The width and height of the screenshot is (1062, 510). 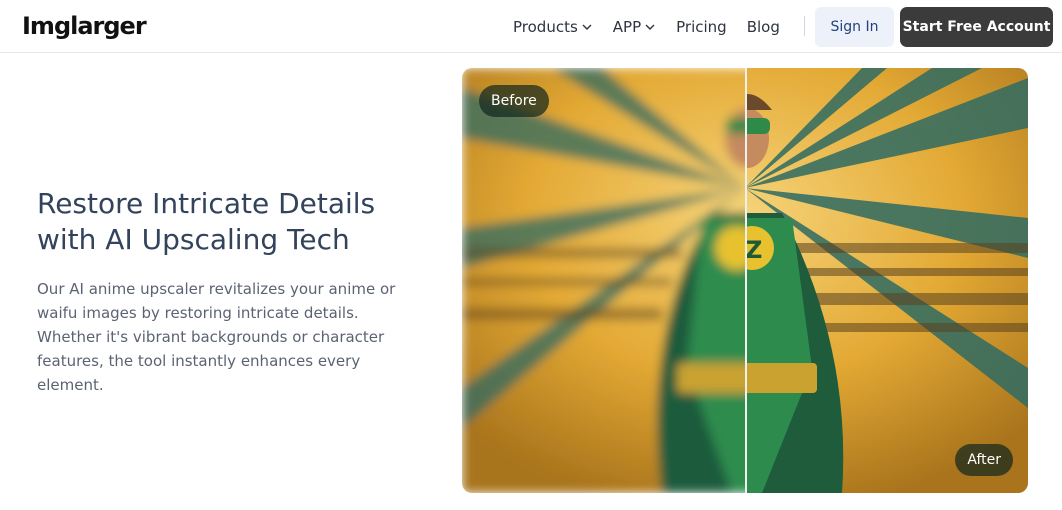 I want to click on nav-links: Products APP Pricing Blog, so click(x=656, y=26).